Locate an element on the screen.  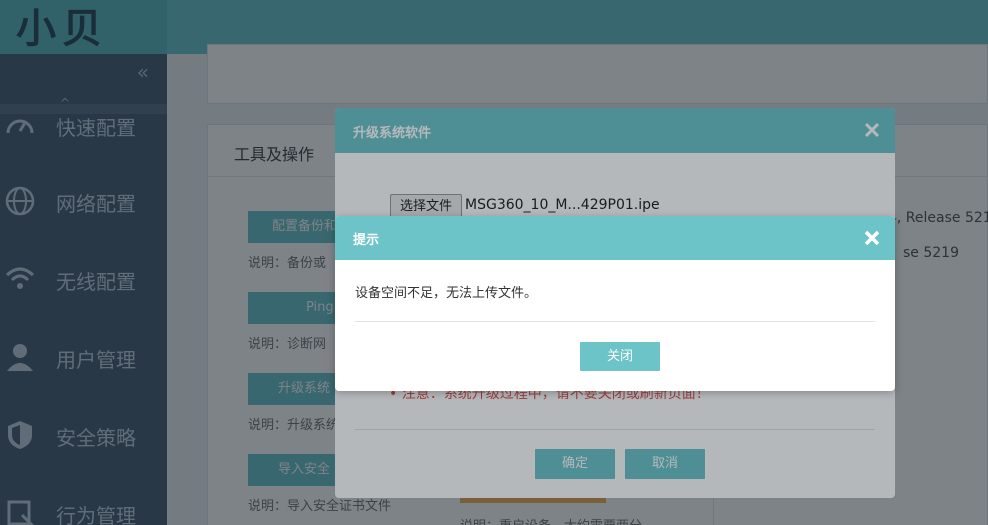
alert-message: 设备空间不足，无法上传文件。 is located at coordinates (446, 293).